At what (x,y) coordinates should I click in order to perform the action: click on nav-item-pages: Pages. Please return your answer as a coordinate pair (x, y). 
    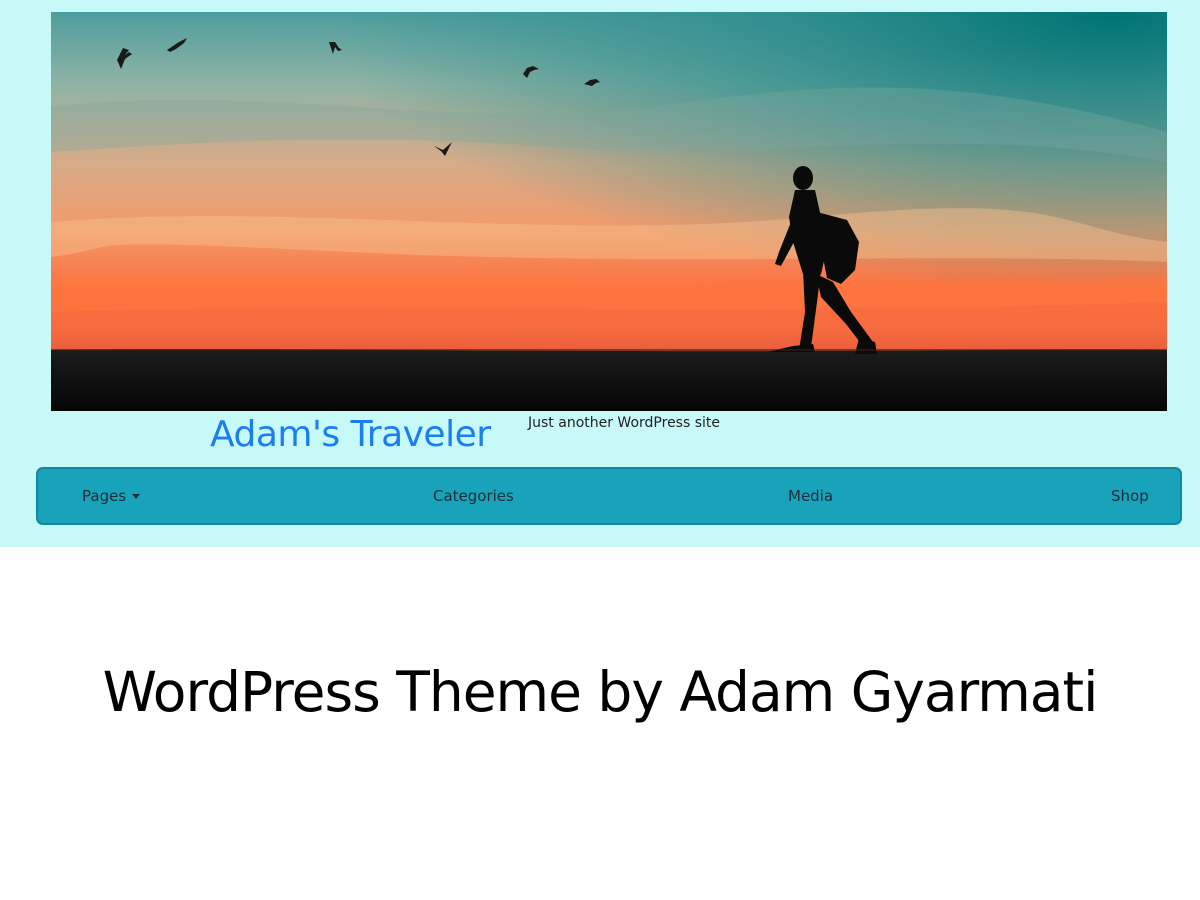
    Looking at the image, I should click on (111, 496).